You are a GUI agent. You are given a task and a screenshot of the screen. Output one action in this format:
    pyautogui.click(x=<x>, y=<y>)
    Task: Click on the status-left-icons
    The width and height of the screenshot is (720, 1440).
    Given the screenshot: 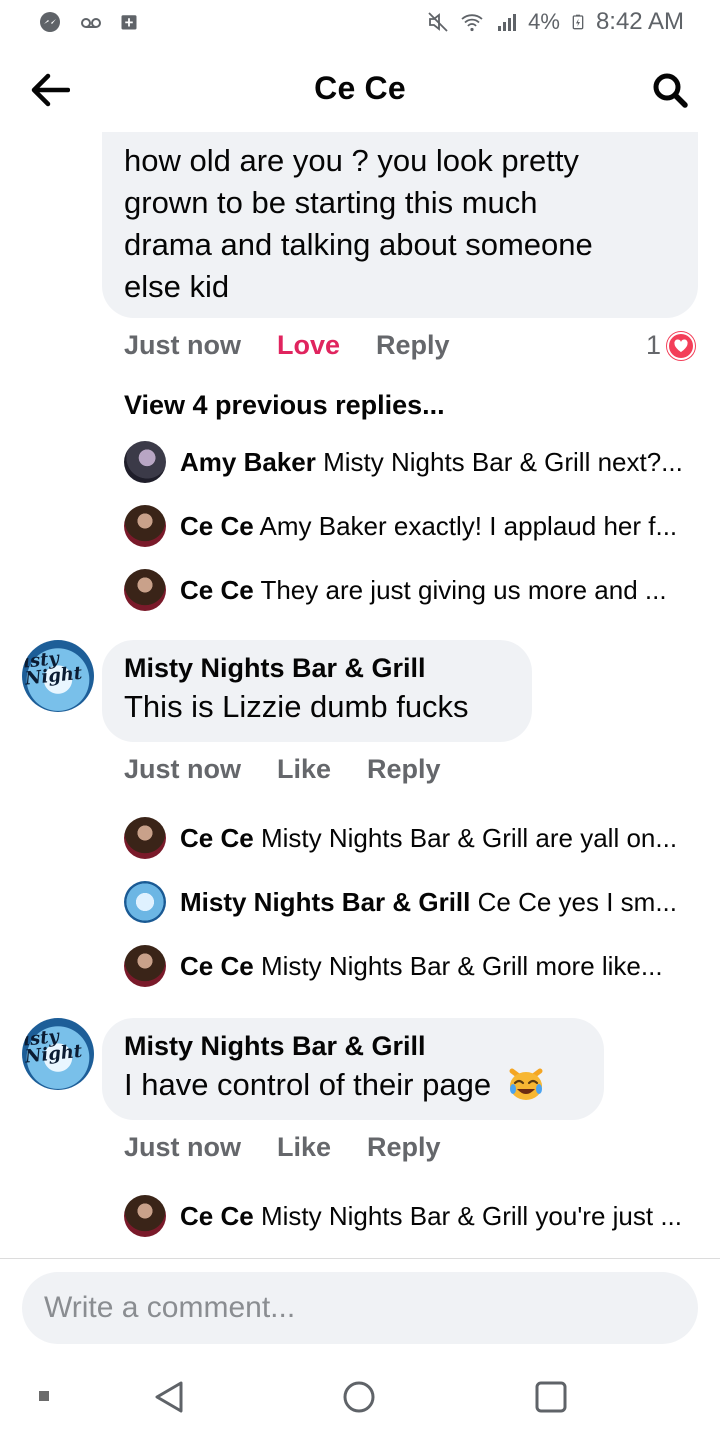 What is the action you would take?
    pyautogui.click(x=88, y=22)
    